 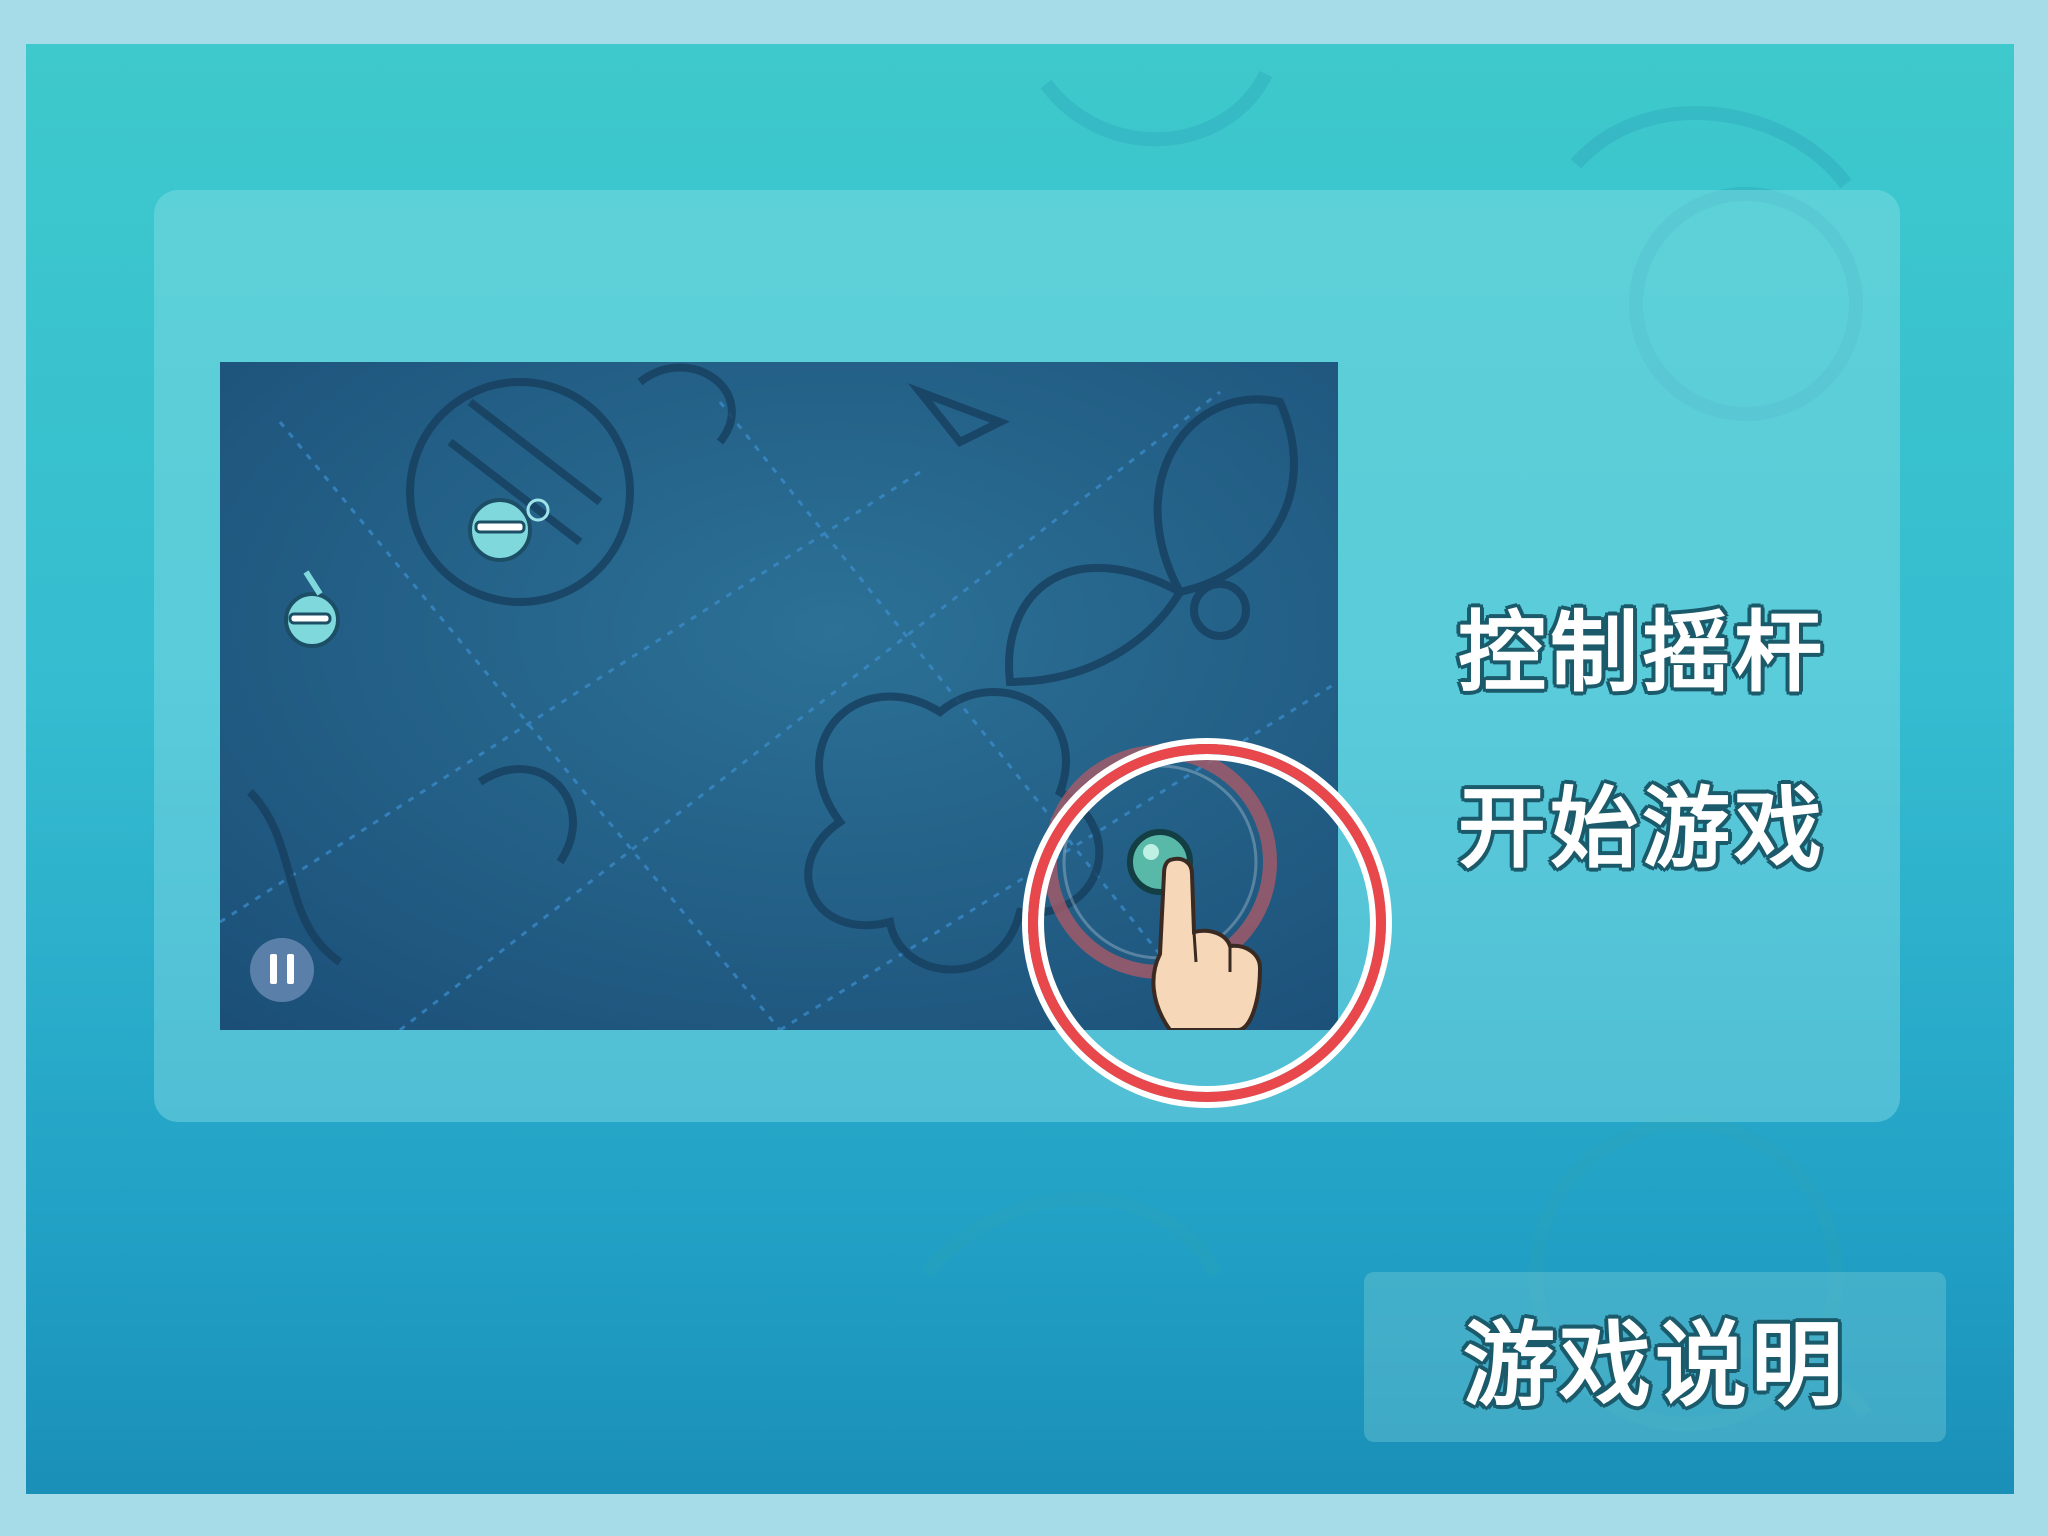 I want to click on joystick-highlight-ring, so click(x=1207, y=923).